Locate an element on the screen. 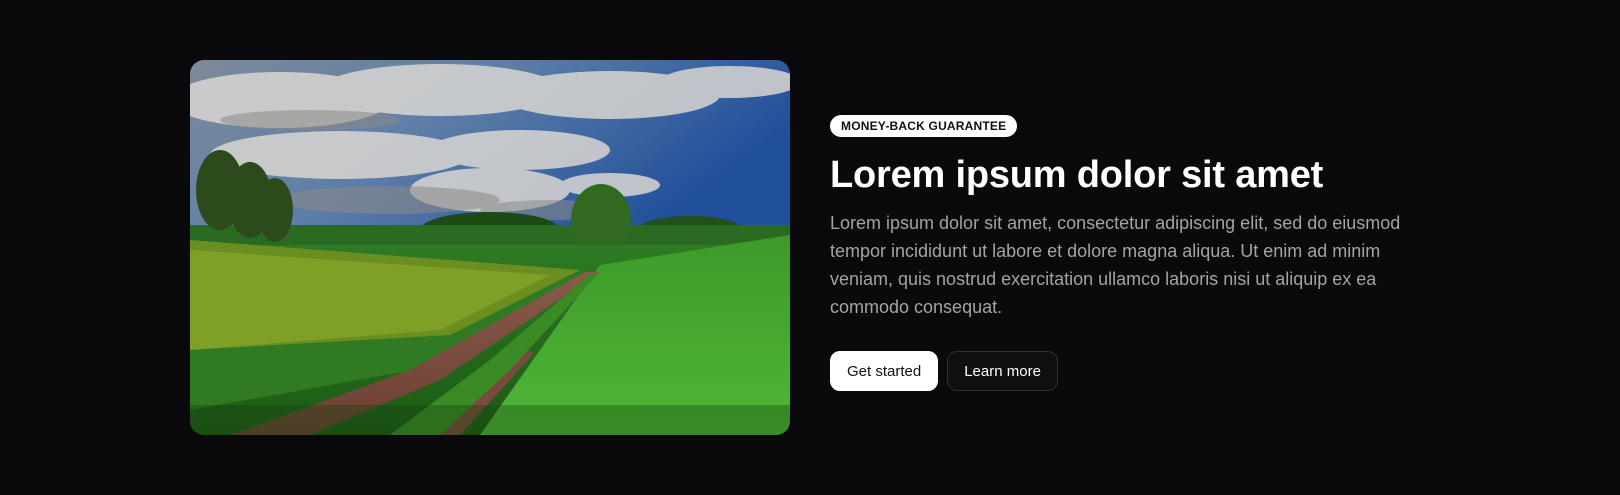 This screenshot has height=495, width=1620. learn-more-button: Learn more is located at coordinates (1002, 371).